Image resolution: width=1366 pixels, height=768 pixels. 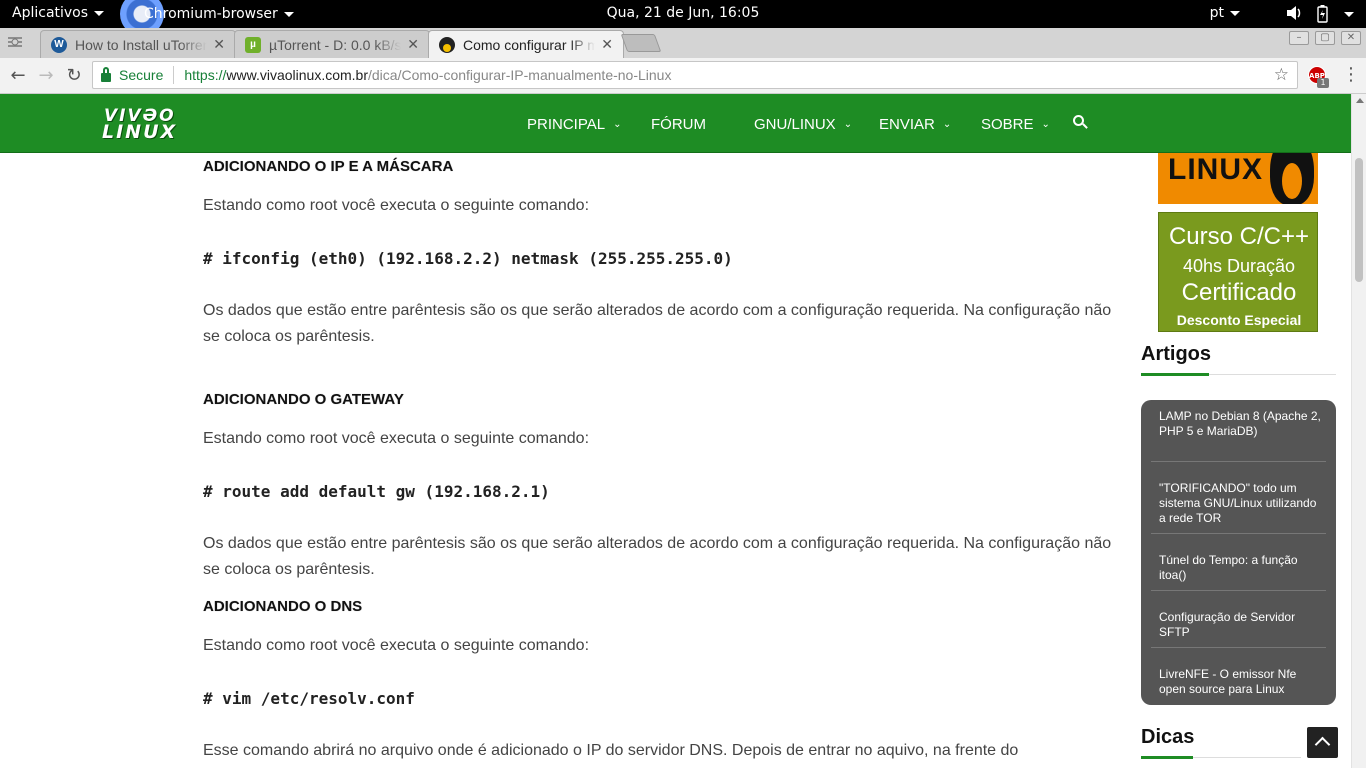 I want to click on ad-line: Curso C/C++, so click(x=1239, y=236).